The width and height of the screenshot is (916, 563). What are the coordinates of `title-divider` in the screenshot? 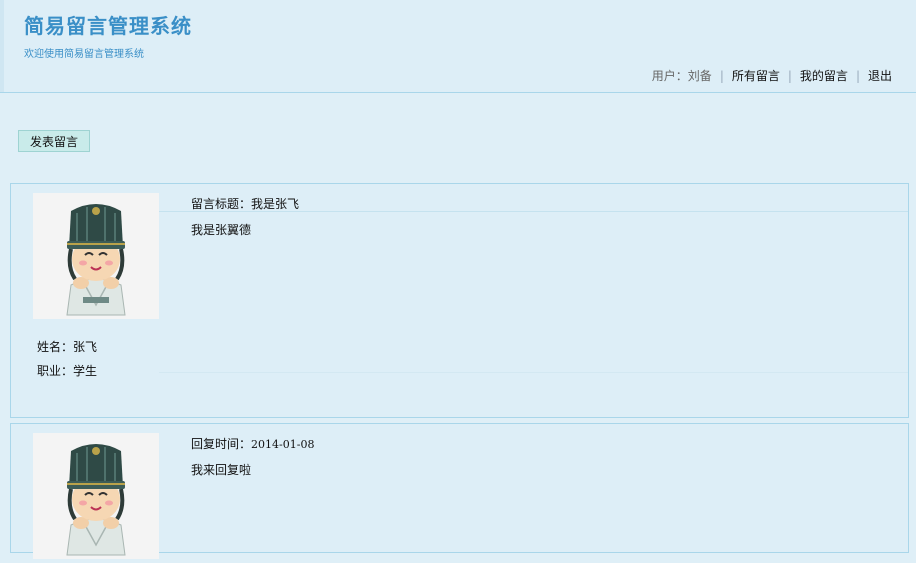 It's located at (533, 211).